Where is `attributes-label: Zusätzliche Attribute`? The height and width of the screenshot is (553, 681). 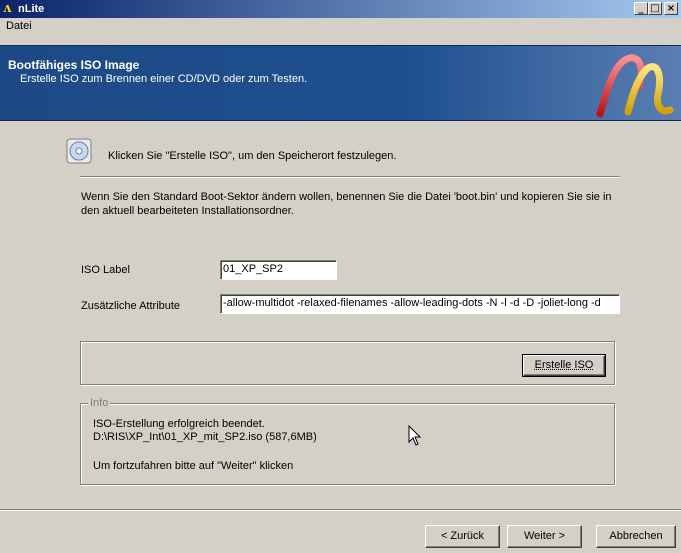
attributes-label: Zusätzliche Attribute is located at coordinates (131, 306).